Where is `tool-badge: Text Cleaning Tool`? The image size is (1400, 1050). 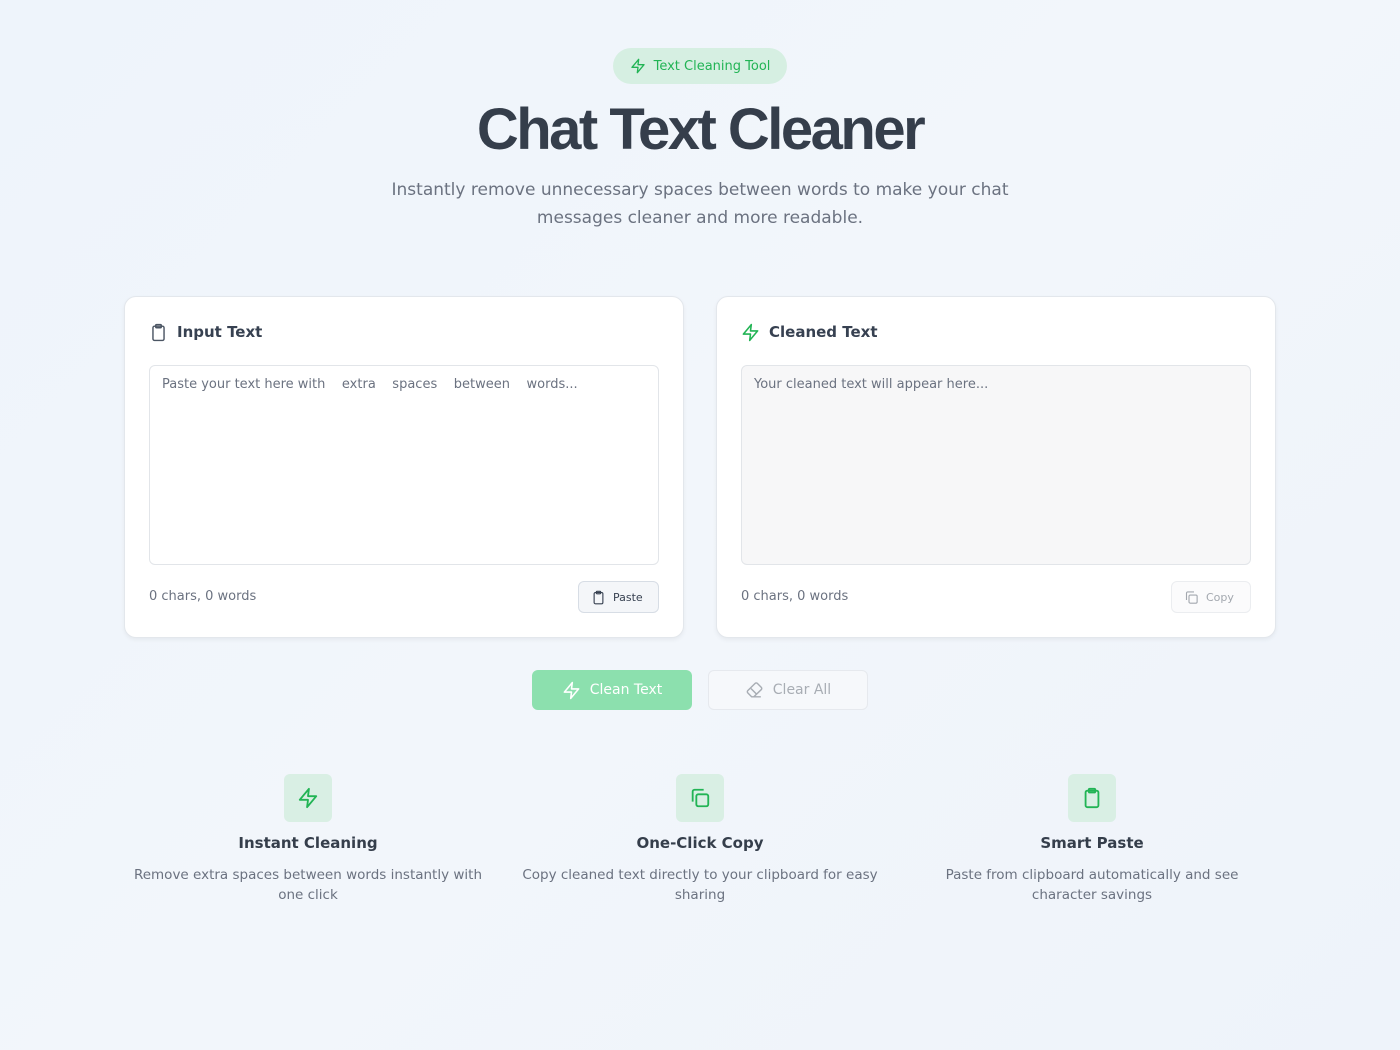
tool-badge: Text Cleaning Tool is located at coordinates (700, 66).